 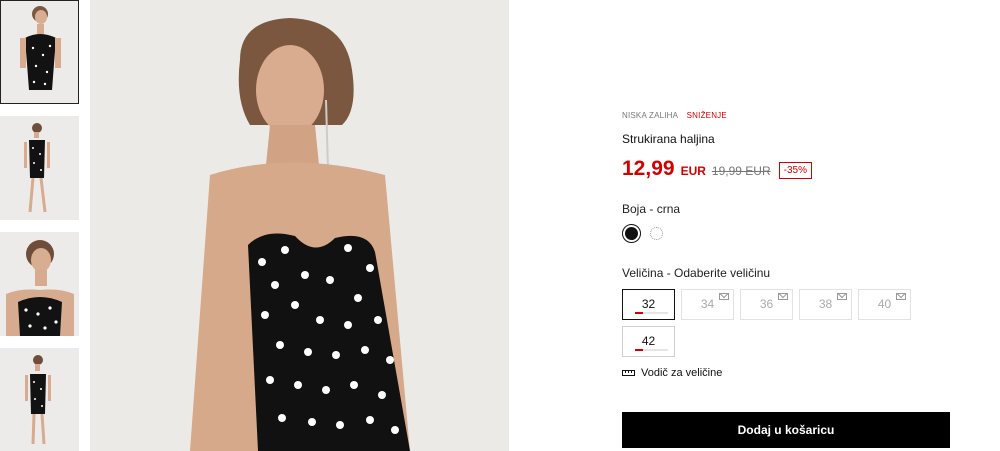 I want to click on size-guide-link: Vodič za veličine, so click(x=672, y=373).